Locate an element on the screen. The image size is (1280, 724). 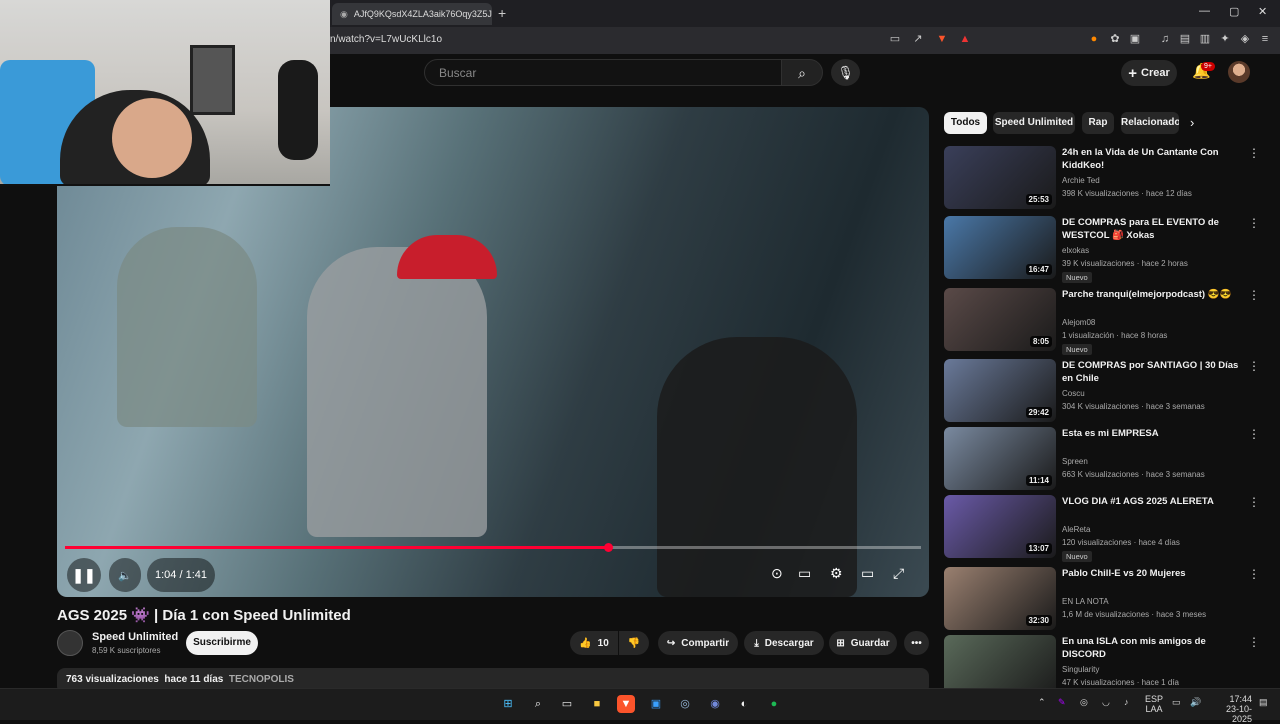
new-tab-button: + is located at coordinates (502, 13).